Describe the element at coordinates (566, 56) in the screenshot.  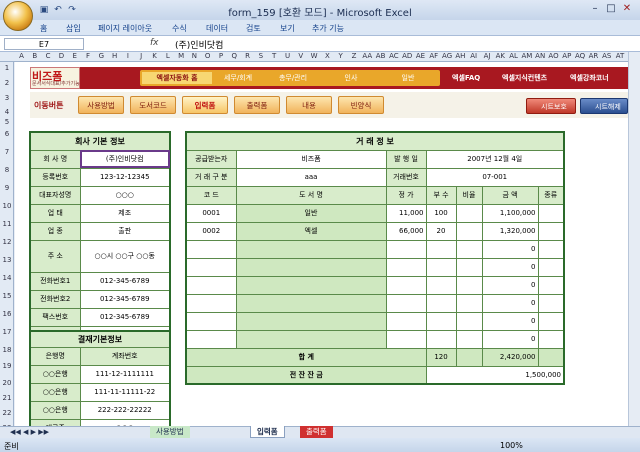
I see `column-letter: AP` at that location.